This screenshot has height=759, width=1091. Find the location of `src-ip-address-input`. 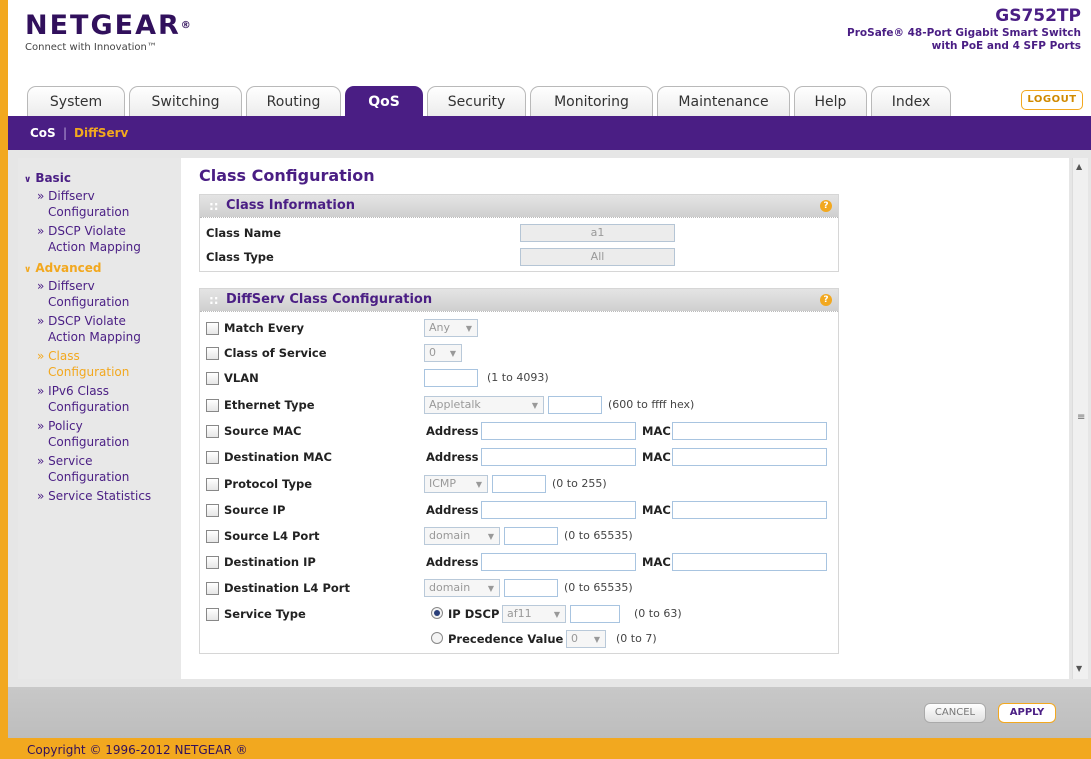

src-ip-address-input is located at coordinates (558, 510).